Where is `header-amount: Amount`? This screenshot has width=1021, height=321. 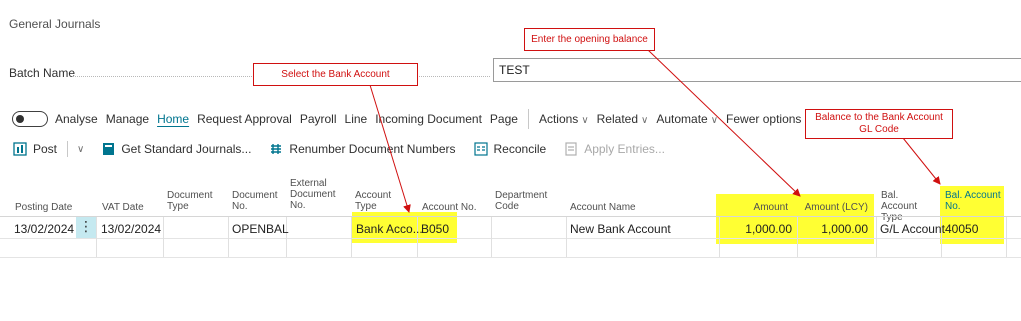 header-amount: Amount is located at coordinates (770, 207).